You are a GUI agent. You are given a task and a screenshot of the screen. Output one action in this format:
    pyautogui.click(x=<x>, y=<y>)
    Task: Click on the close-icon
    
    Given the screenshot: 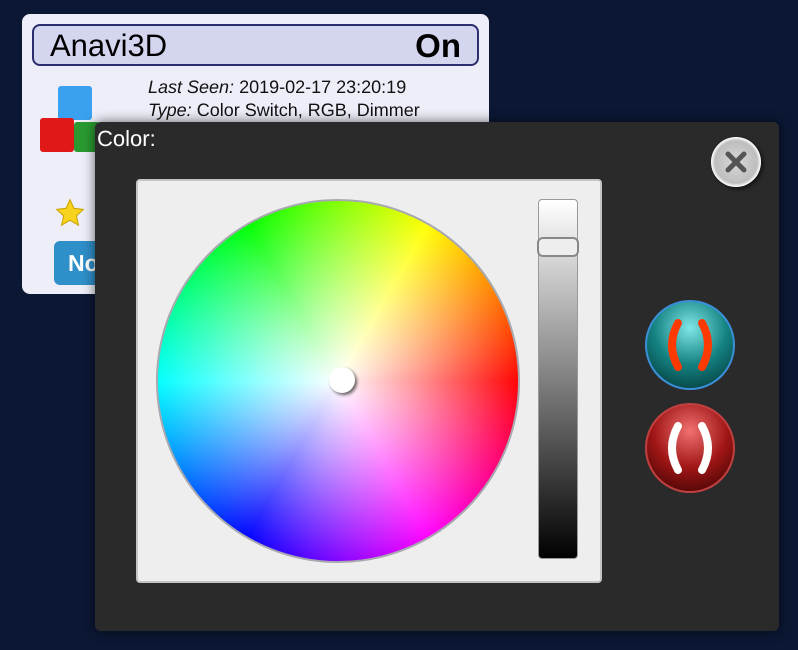 What is the action you would take?
    pyautogui.click(x=736, y=162)
    